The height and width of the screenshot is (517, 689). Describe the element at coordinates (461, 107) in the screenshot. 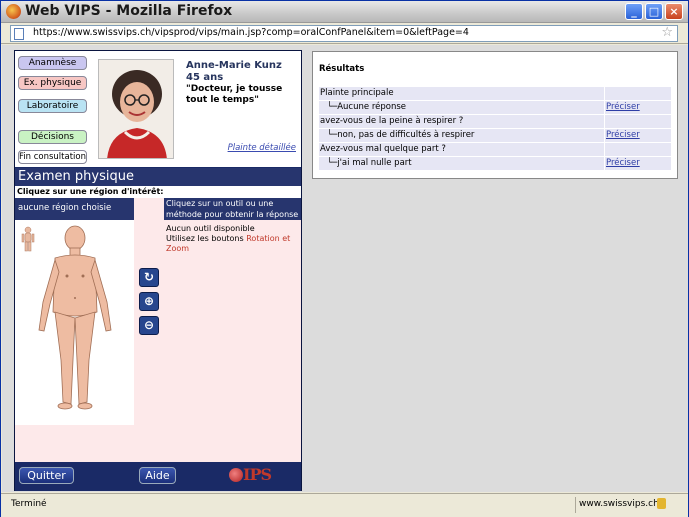

I see `results-answer: └─Aucune réponse` at that location.